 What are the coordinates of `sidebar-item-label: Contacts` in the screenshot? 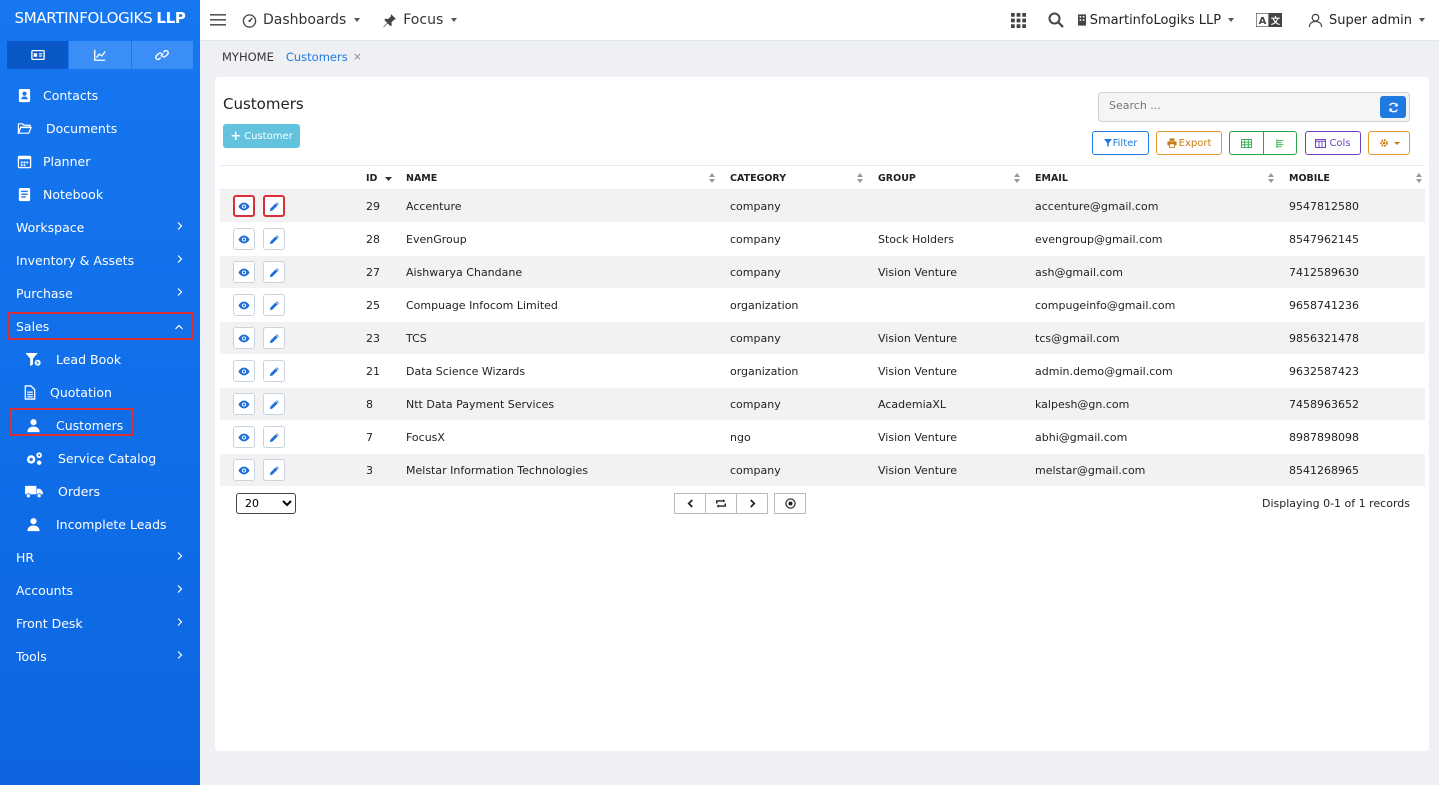 It's located at (71, 95).